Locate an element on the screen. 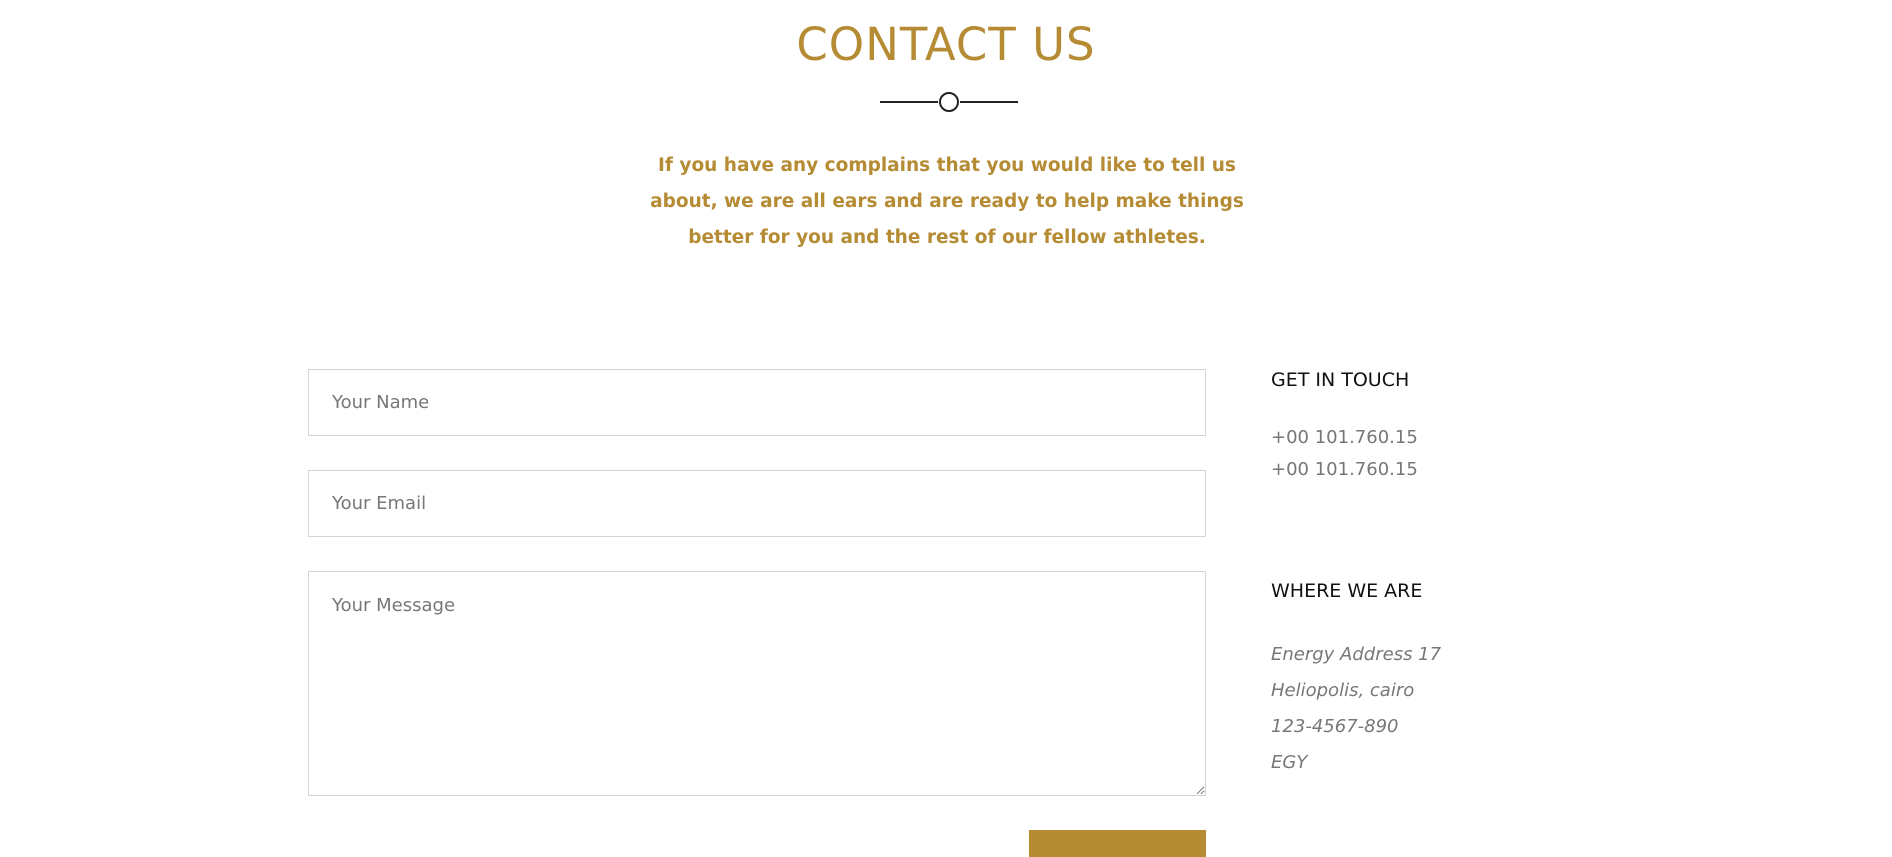 Image resolution: width=1892 pixels, height=857 pixels. title-divider is located at coordinates (949, 102).